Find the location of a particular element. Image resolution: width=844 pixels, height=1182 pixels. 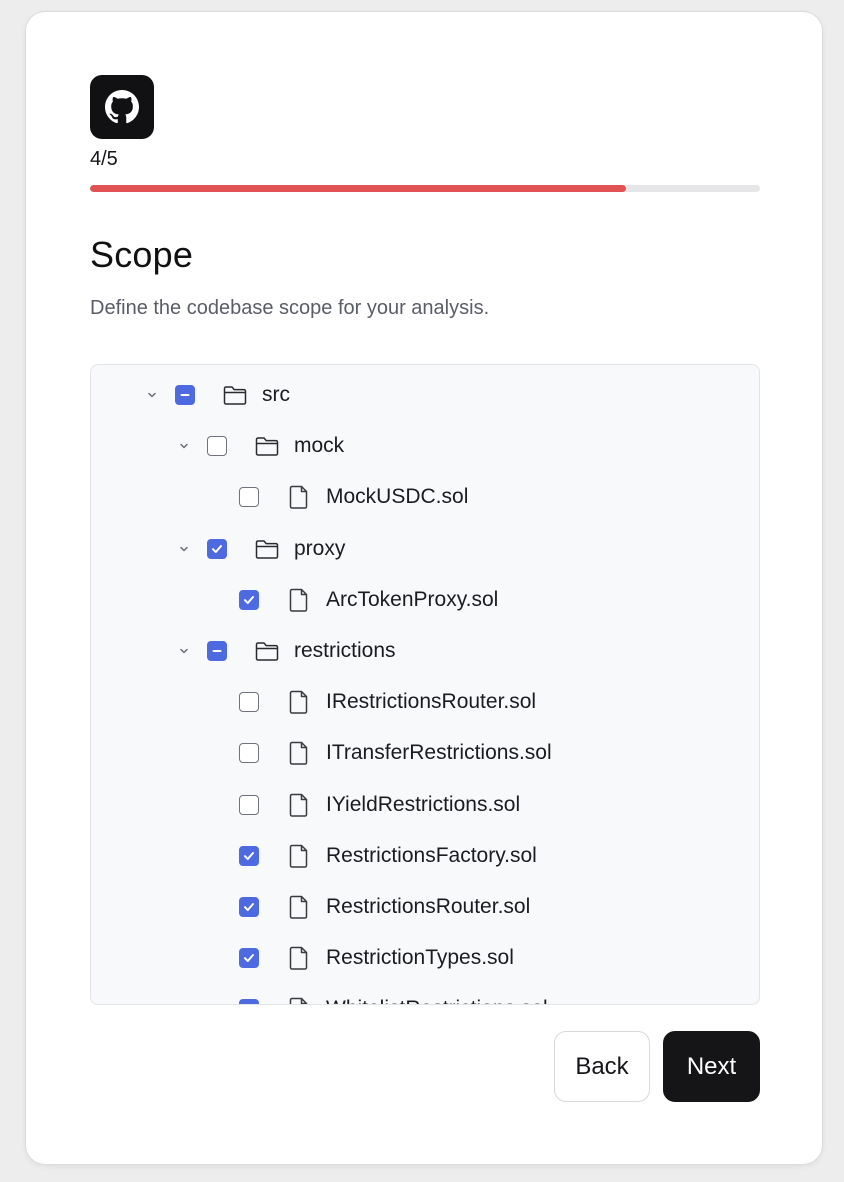

tree-item-label: mock is located at coordinates (319, 446).